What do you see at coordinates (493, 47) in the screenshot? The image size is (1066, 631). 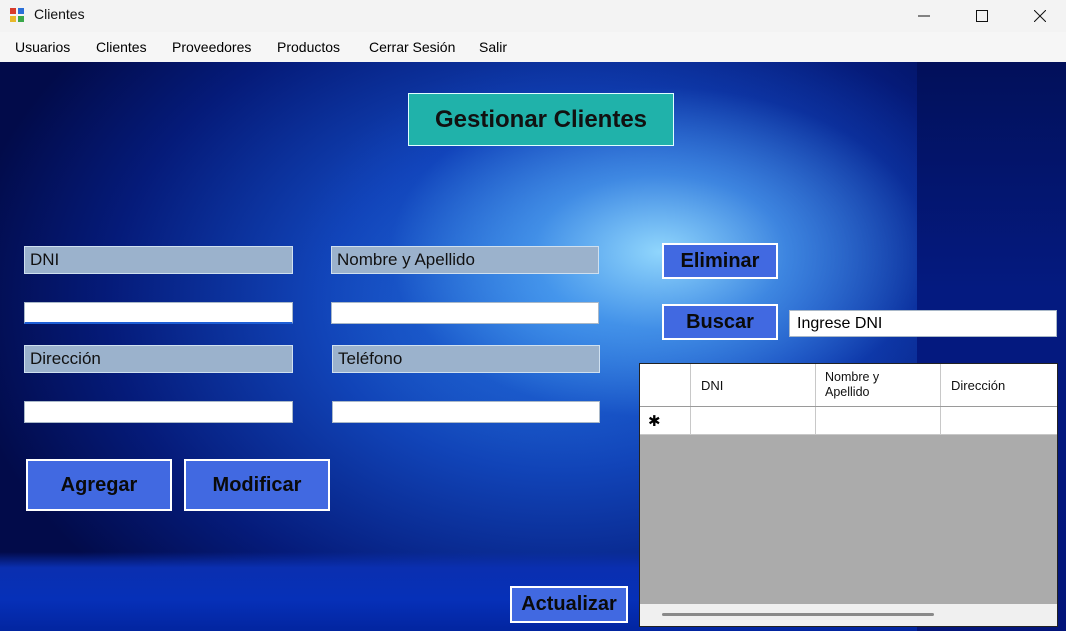 I see `menu-salir: Salir` at bounding box center [493, 47].